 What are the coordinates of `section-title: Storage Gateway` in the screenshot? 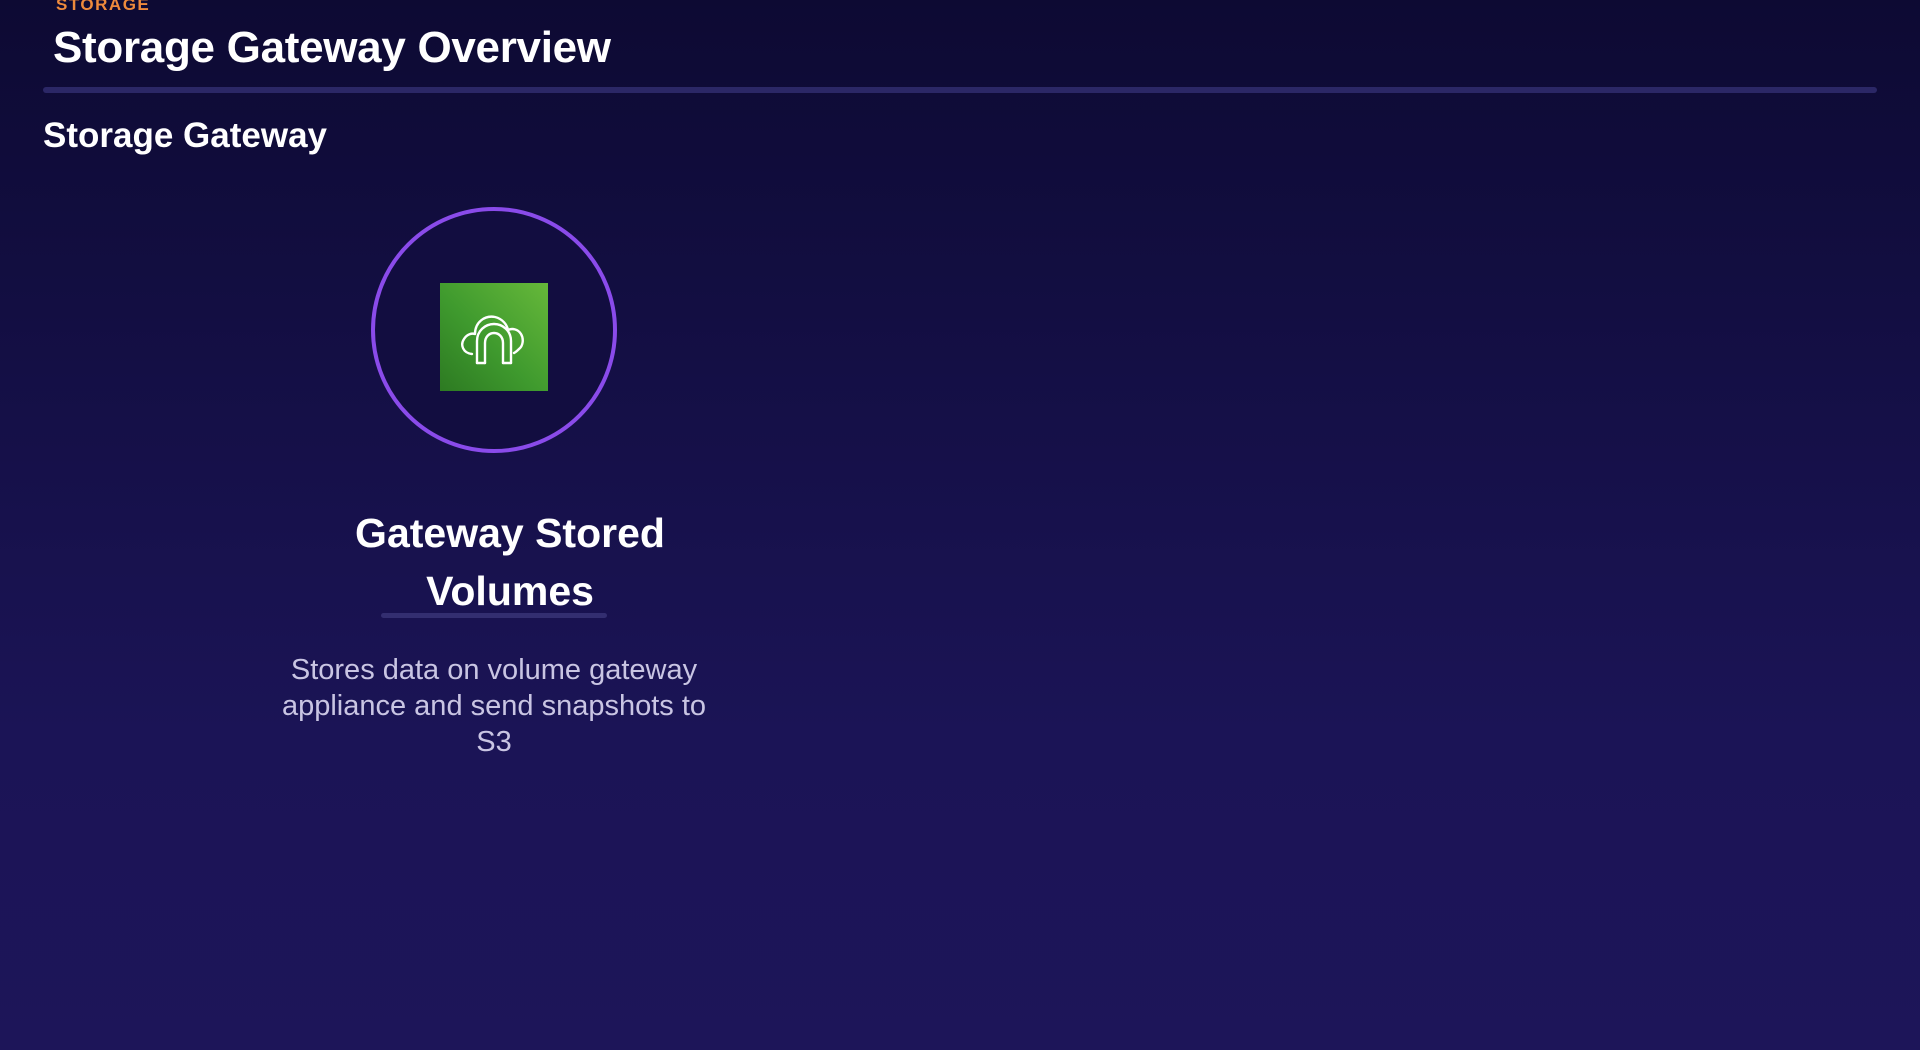 It's located at (185, 135).